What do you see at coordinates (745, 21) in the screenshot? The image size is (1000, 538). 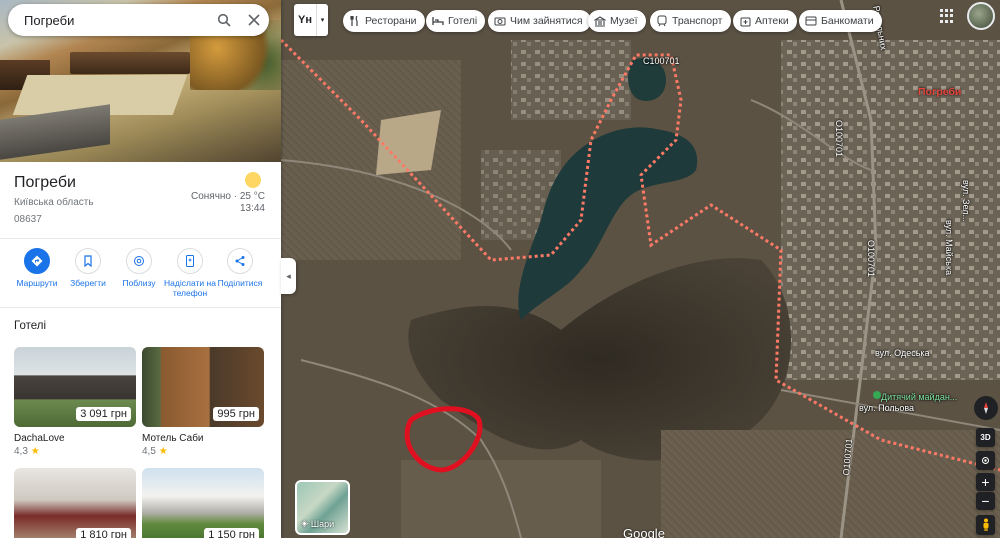 I see `pharmacy-icon` at bounding box center [745, 21].